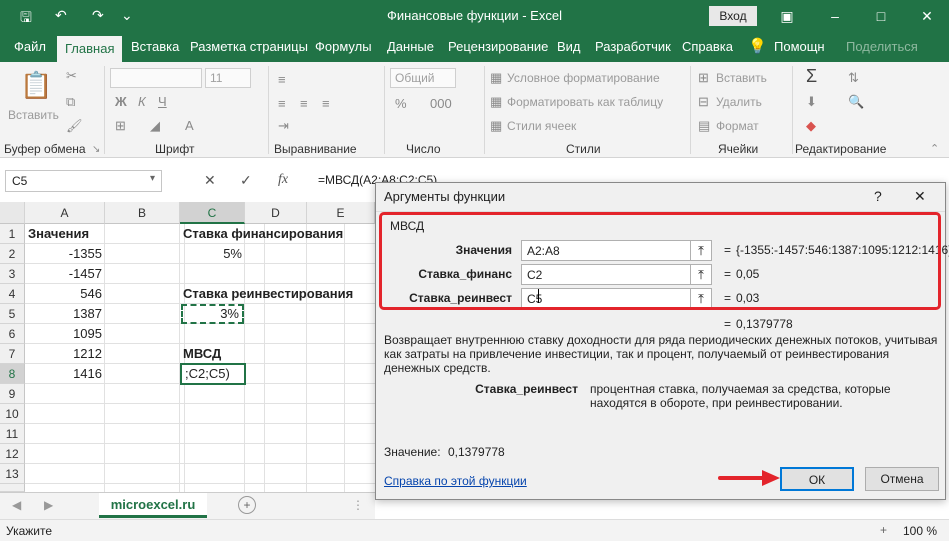 This screenshot has height=541, width=949. What do you see at coordinates (703, 78) in the screenshot?
I see `insert-cells-icon: ⊞` at bounding box center [703, 78].